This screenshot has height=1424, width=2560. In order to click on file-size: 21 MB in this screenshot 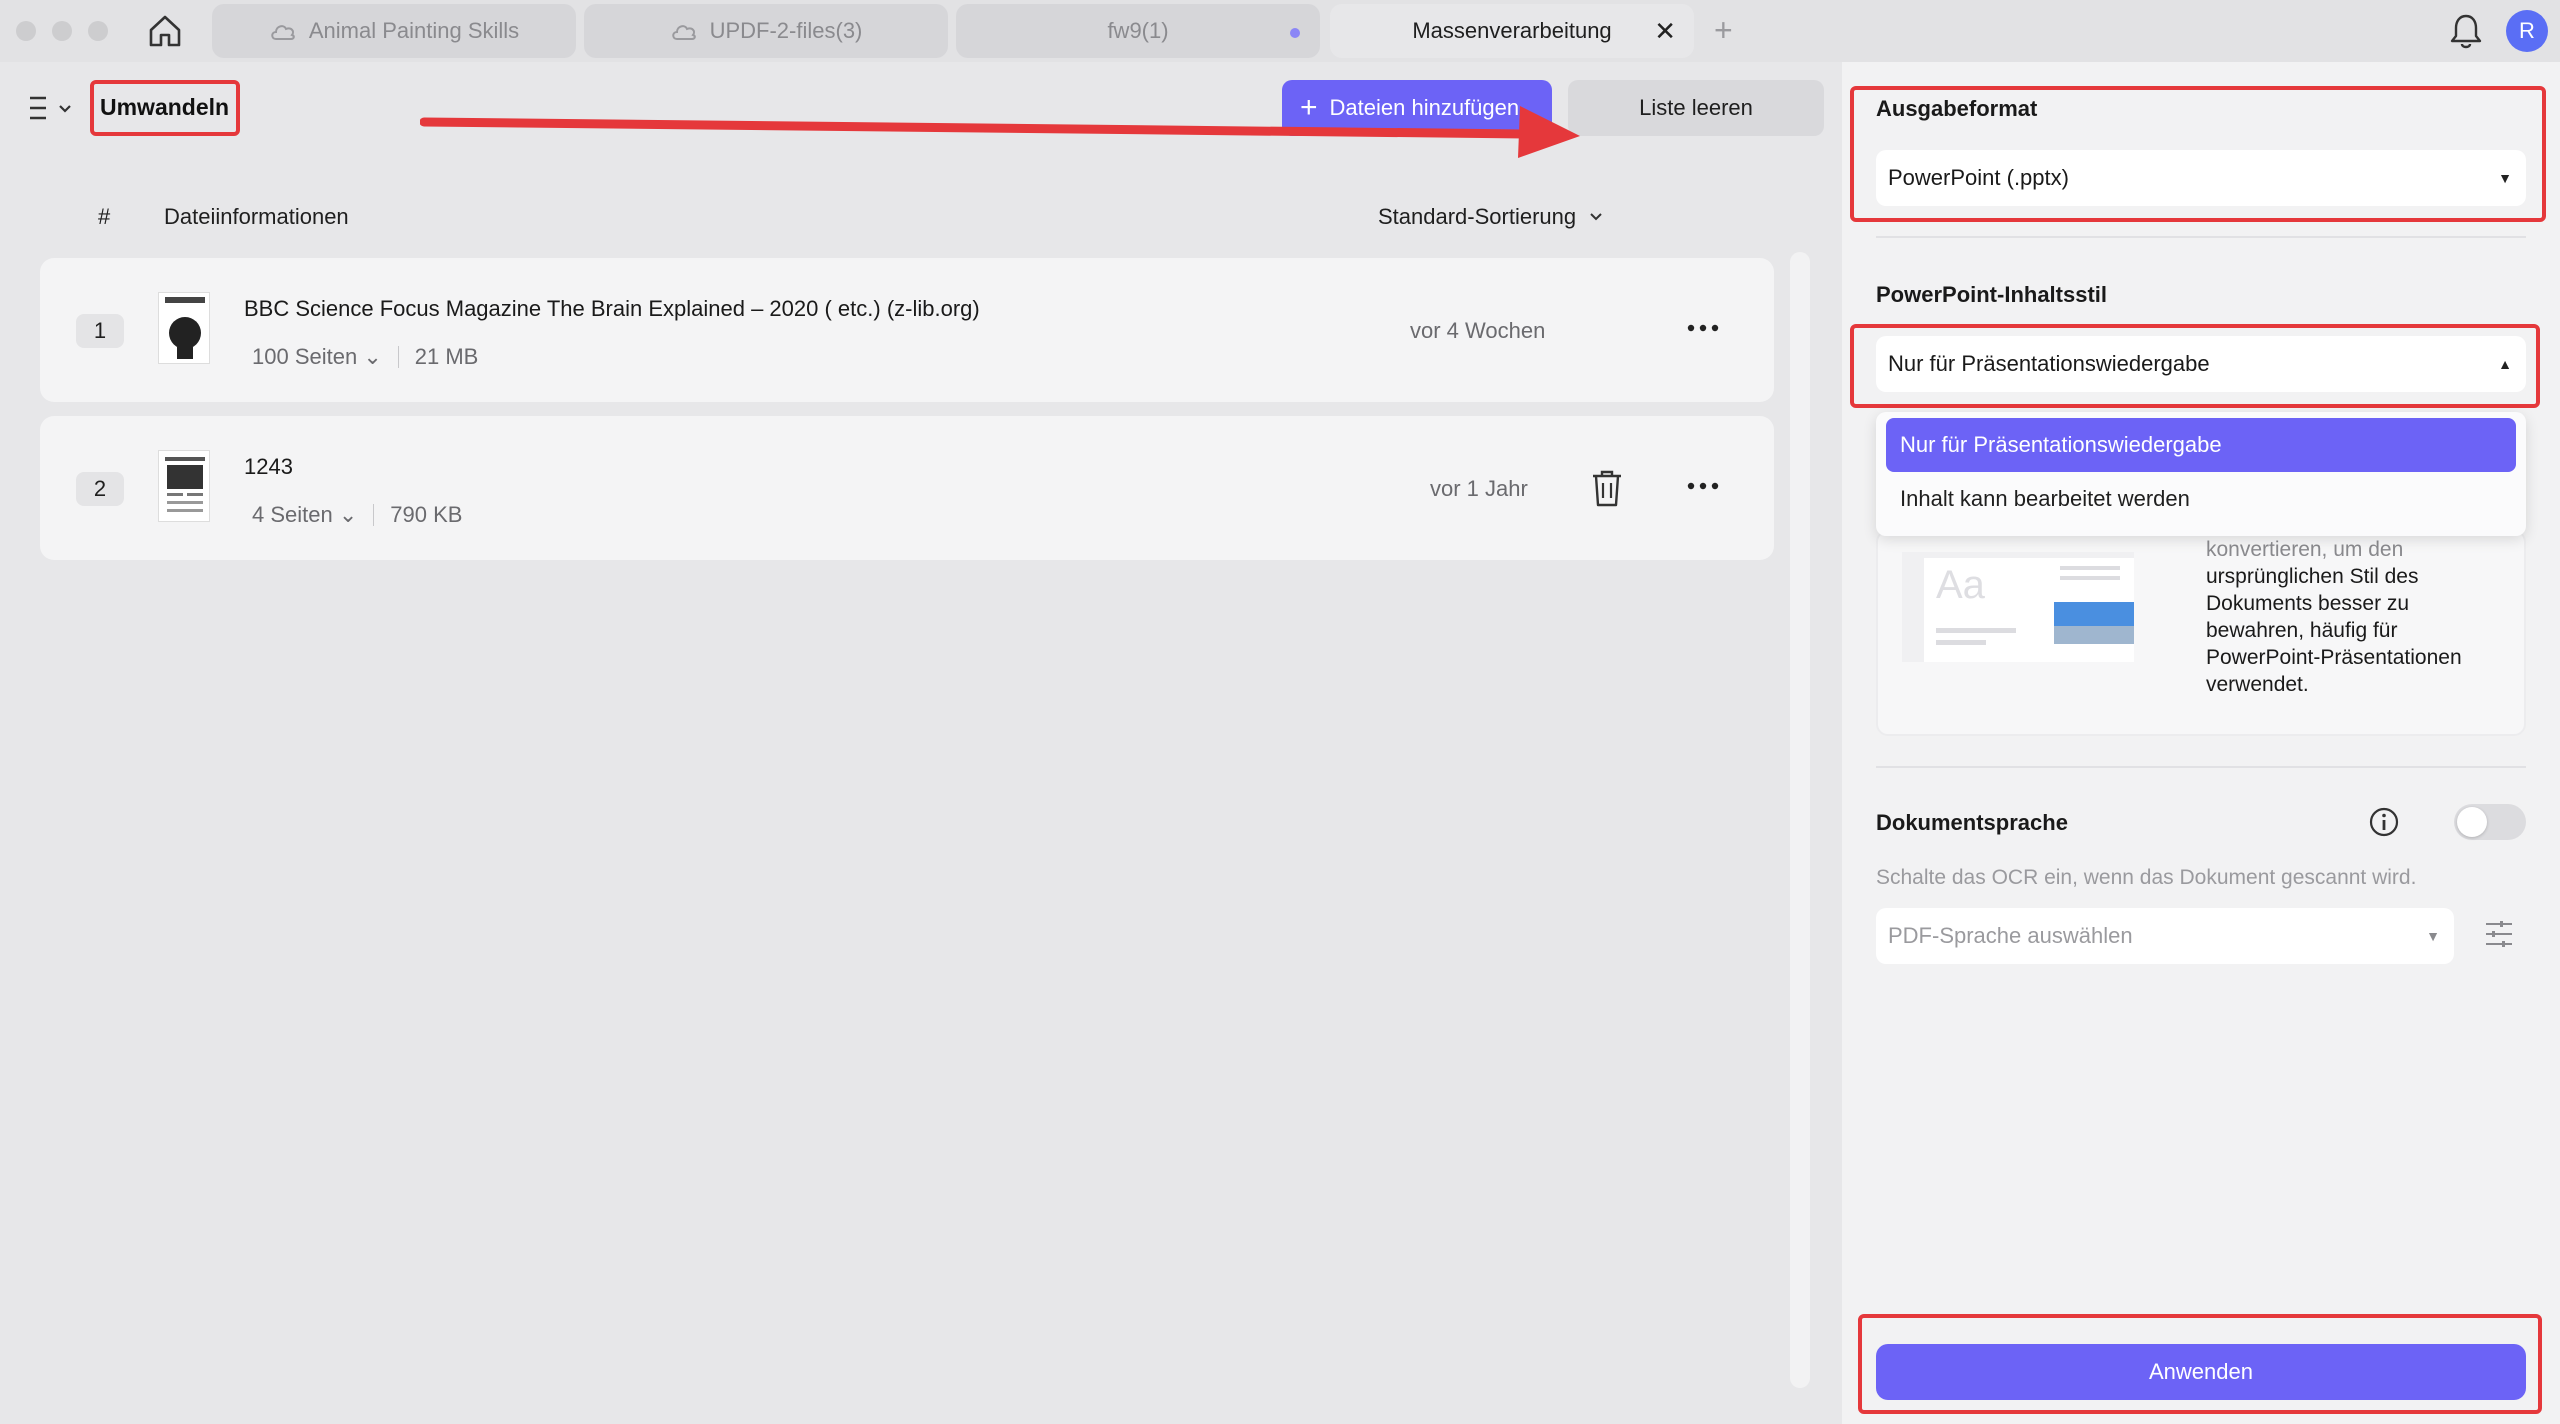, I will do `click(446, 356)`.